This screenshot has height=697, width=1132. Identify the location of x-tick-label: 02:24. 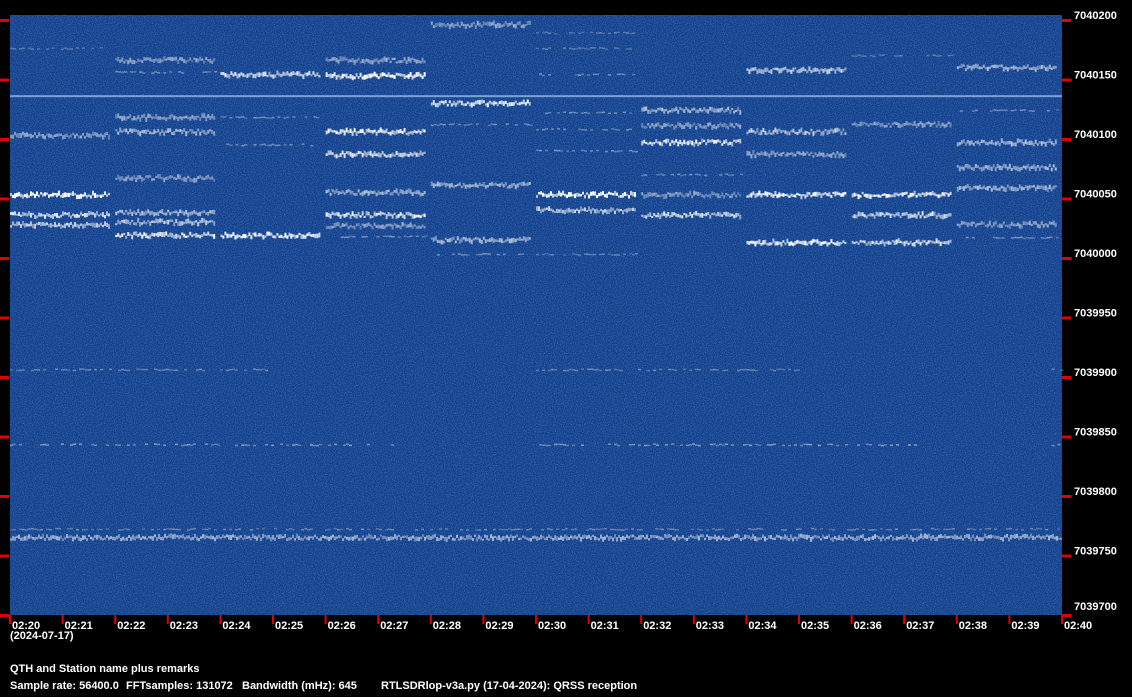
(236, 626).